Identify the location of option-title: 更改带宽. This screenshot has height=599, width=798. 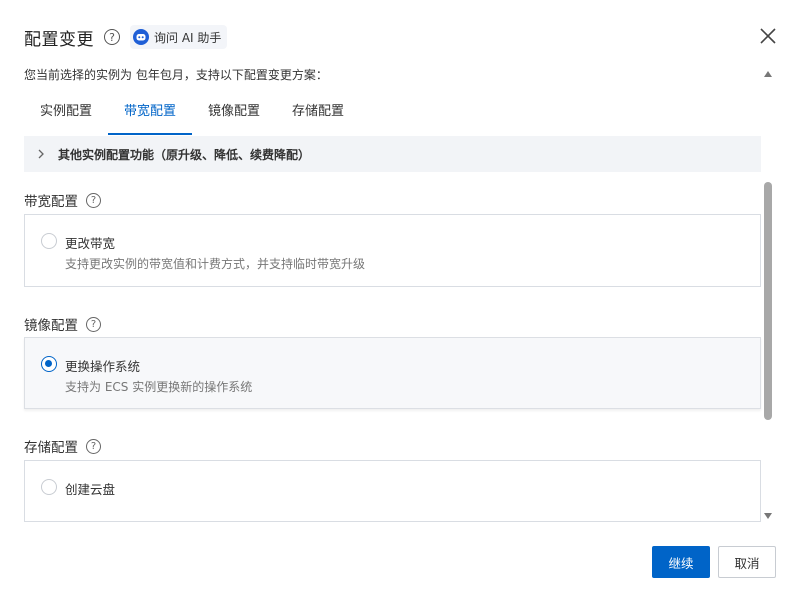
(90, 243).